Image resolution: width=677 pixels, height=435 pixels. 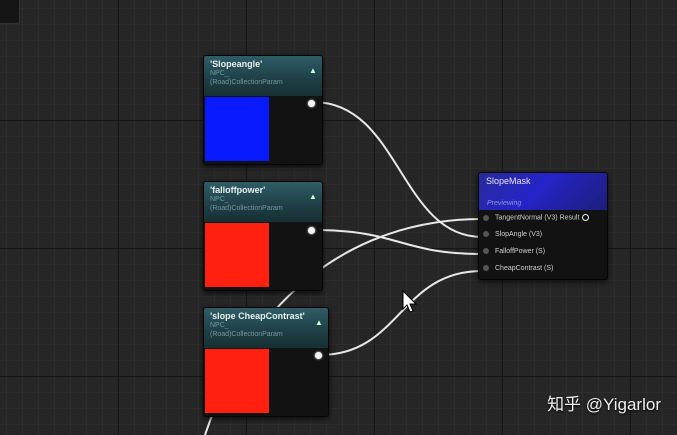 What do you see at coordinates (401, 313) in the screenshot?
I see `wire-cheapcontrast` at bounding box center [401, 313].